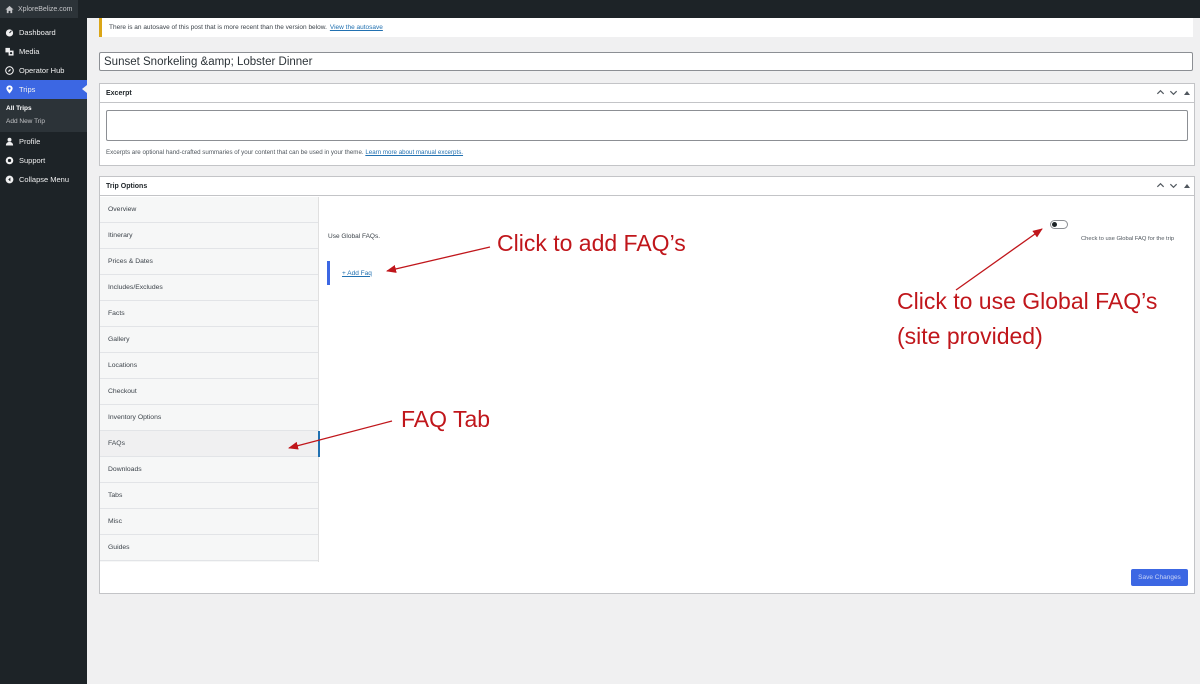  What do you see at coordinates (1059, 224) in the screenshot?
I see `global-faq-toggle` at bounding box center [1059, 224].